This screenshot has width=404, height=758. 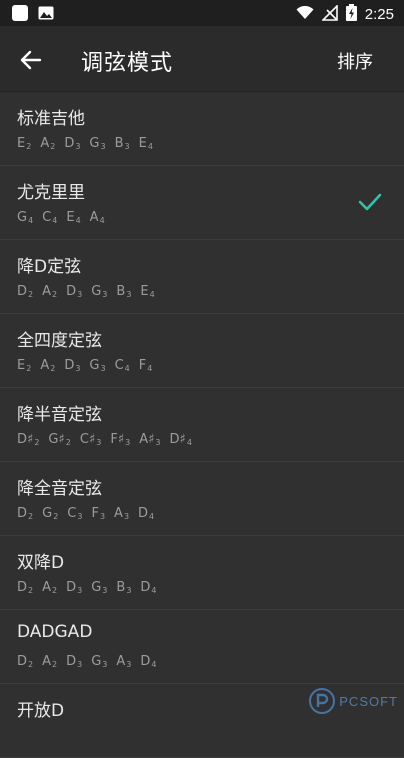 What do you see at coordinates (127, 61) in the screenshot?
I see `page-title: 调弦模式` at bounding box center [127, 61].